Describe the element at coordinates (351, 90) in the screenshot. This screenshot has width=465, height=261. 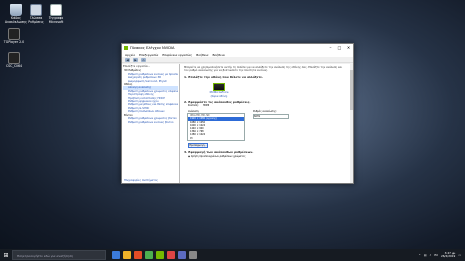
I see `scrollbar-thumb` at that location.